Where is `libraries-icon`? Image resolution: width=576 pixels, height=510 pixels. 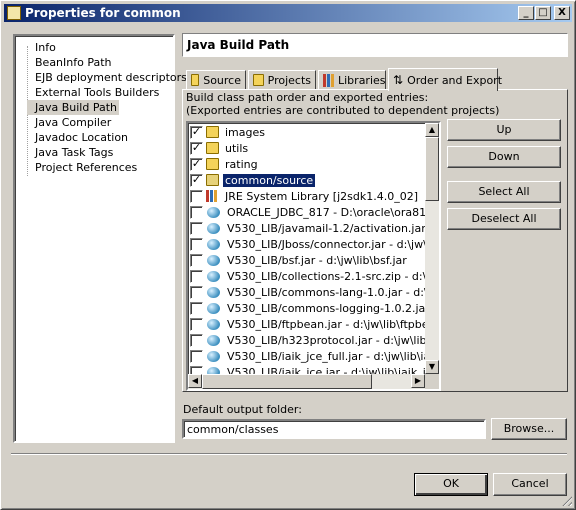
libraries-icon is located at coordinates (328, 80).